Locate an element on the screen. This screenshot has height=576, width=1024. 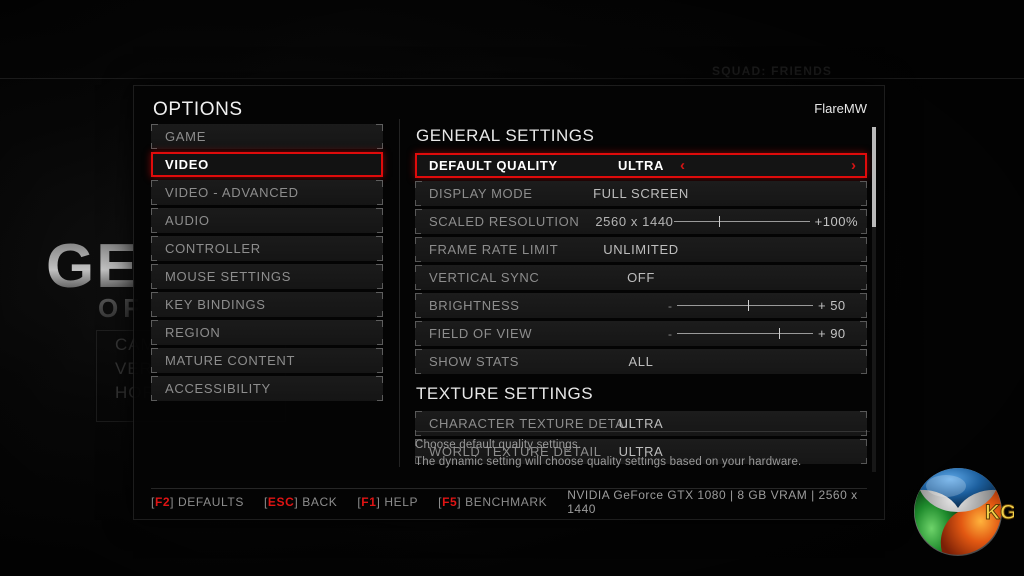
squad-status-text: SQUAD: FRIENDS is located at coordinates (772, 71).